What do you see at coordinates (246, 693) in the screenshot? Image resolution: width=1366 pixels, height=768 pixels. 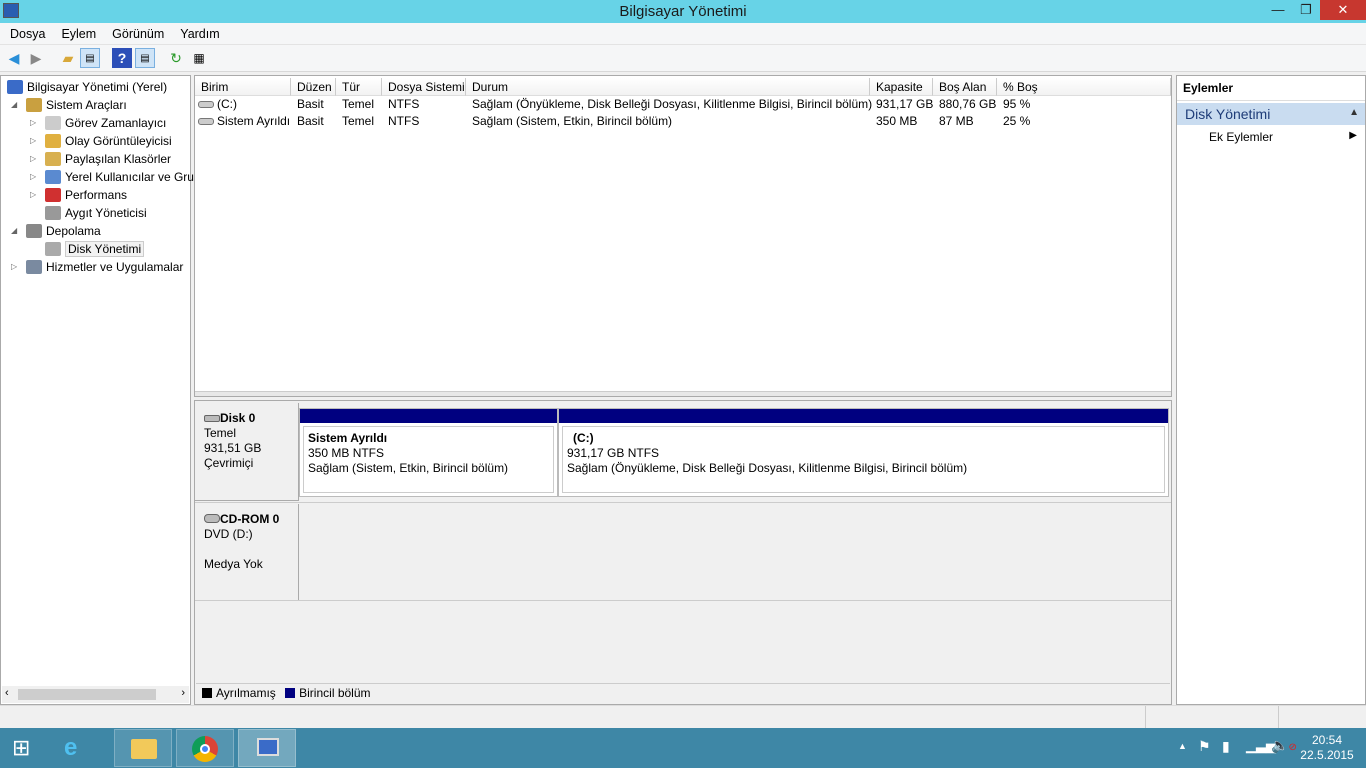 I see `legend-unallocated: Ayrılmamış` at bounding box center [246, 693].